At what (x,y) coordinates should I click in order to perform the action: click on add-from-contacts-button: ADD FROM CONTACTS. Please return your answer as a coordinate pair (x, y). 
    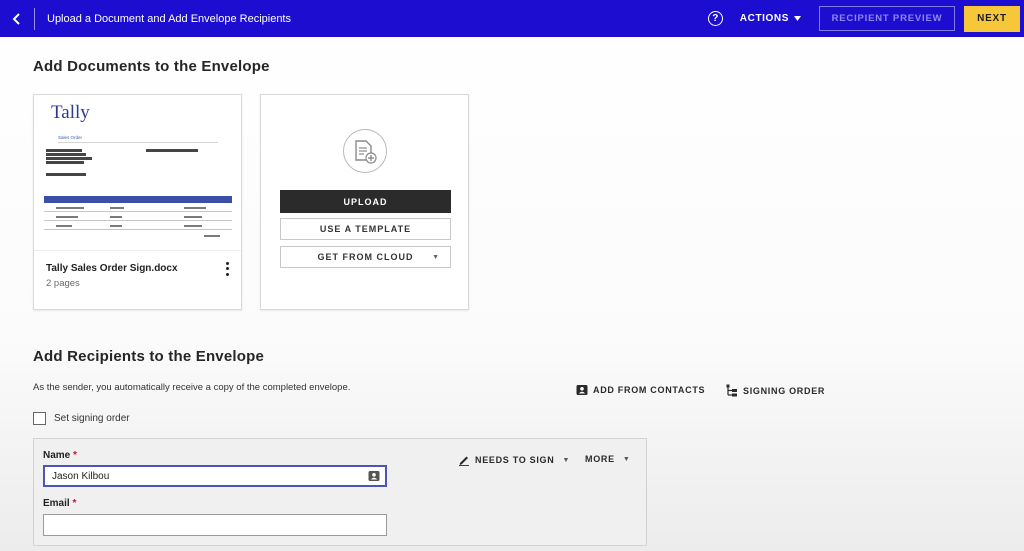
    Looking at the image, I should click on (640, 390).